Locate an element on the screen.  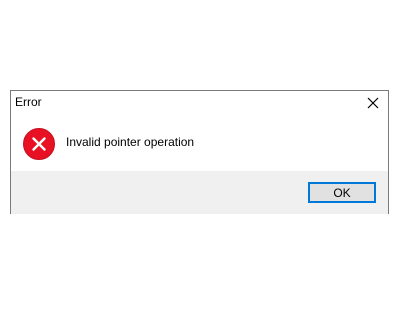
close-button is located at coordinates (373, 103).